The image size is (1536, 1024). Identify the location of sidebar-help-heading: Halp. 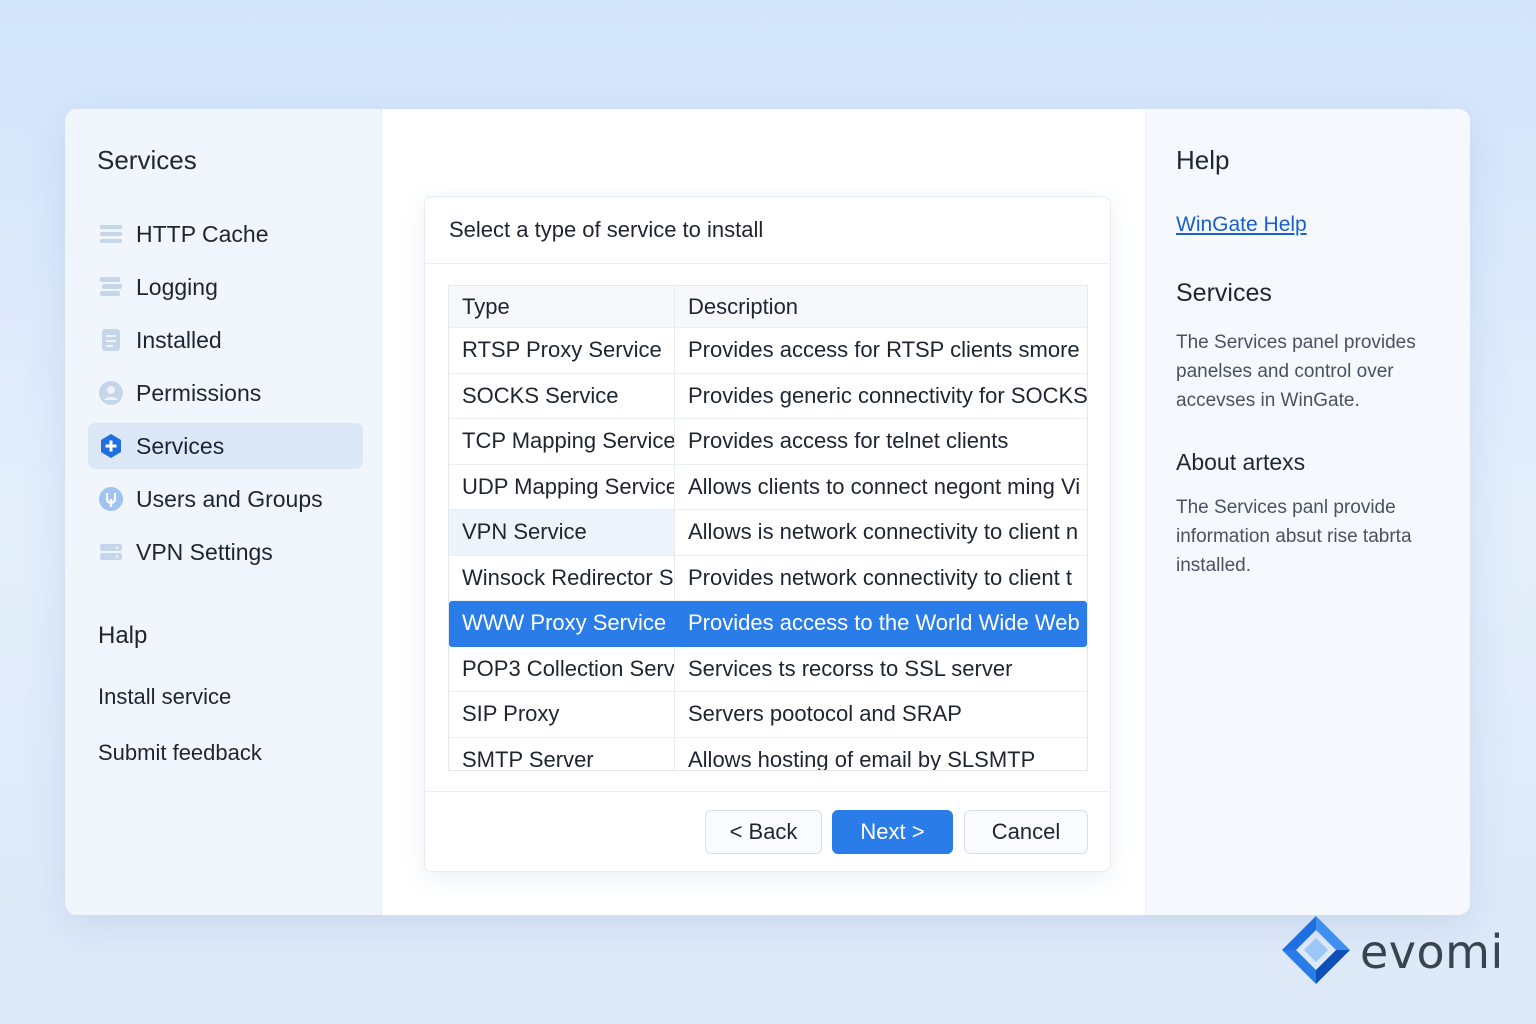
(123, 635).